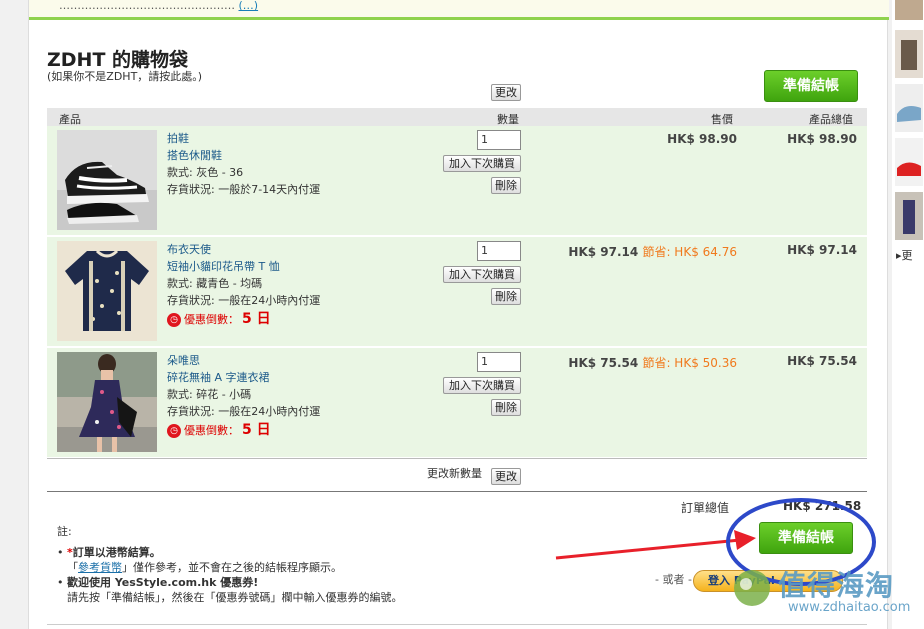  I want to click on watermark: 值得海淘 www.zdhaitao.com, so click(824, 592).